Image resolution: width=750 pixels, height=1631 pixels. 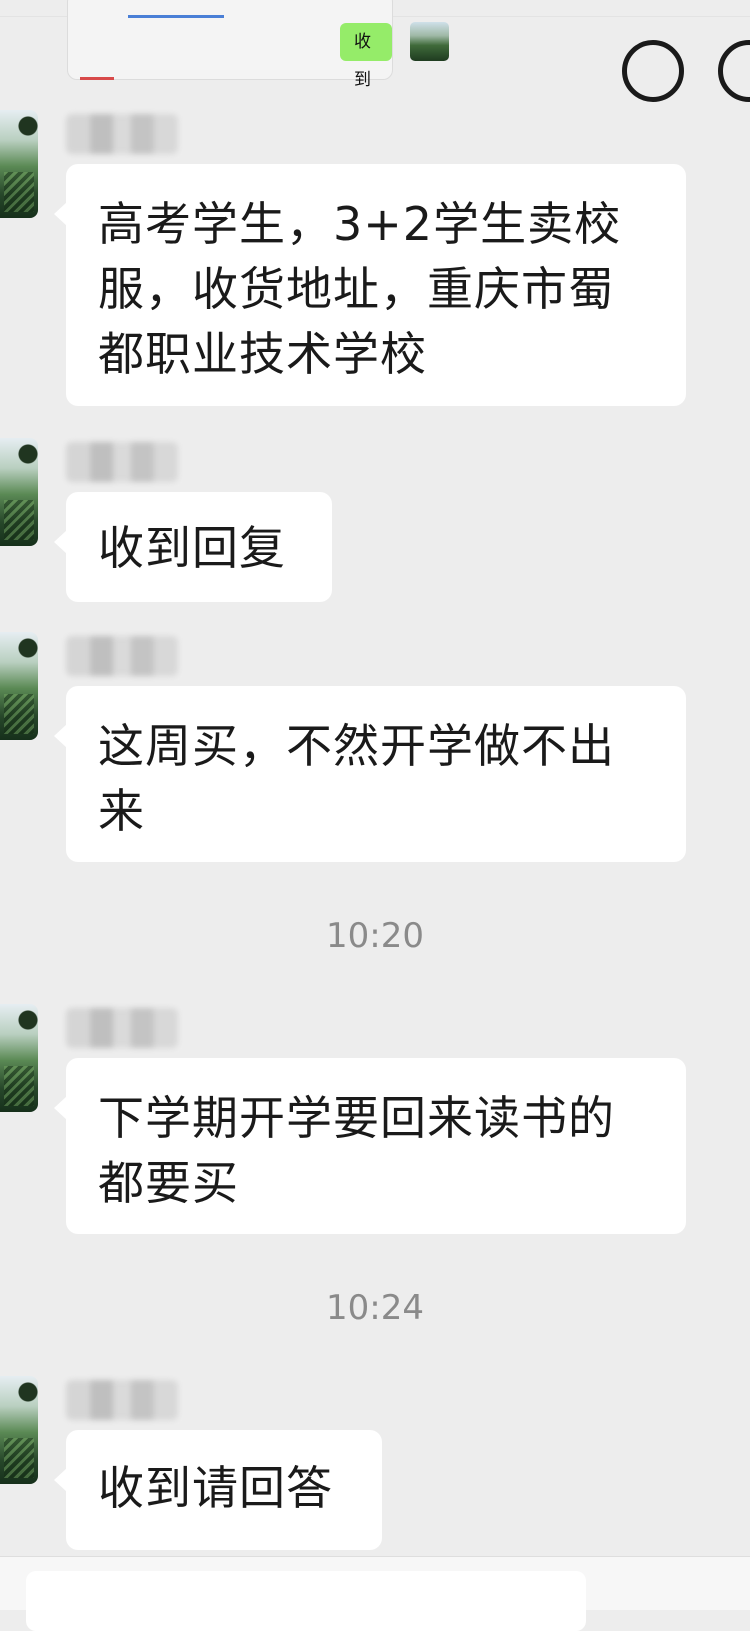 What do you see at coordinates (429, 41) in the screenshot?
I see `quoted-avatar-thumbnail` at bounding box center [429, 41].